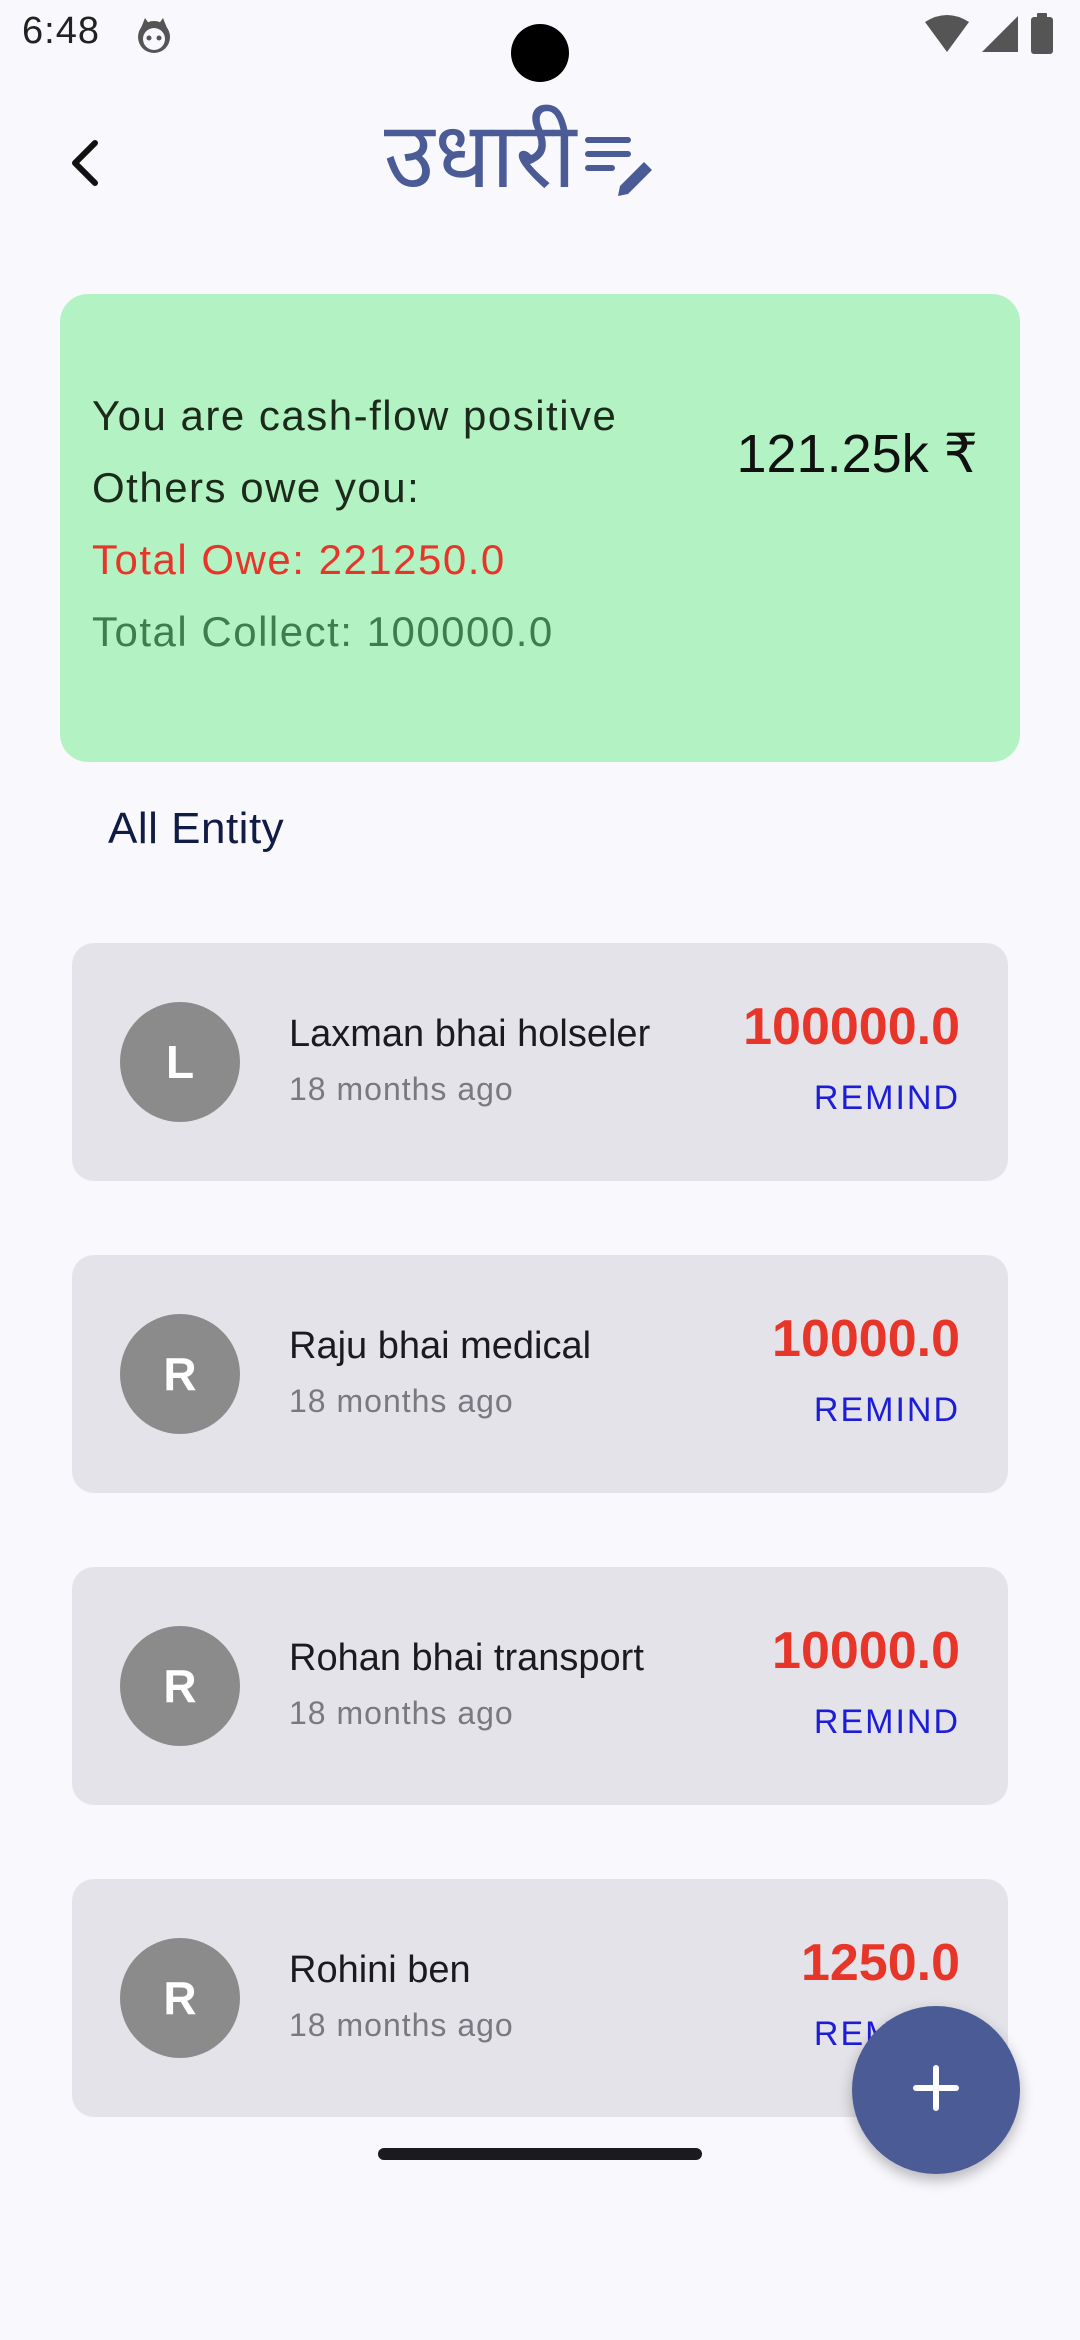 This screenshot has height=2340, width=1080. Describe the element at coordinates (851, 1027) in the screenshot. I see `entity-amount: 100000.0` at that location.